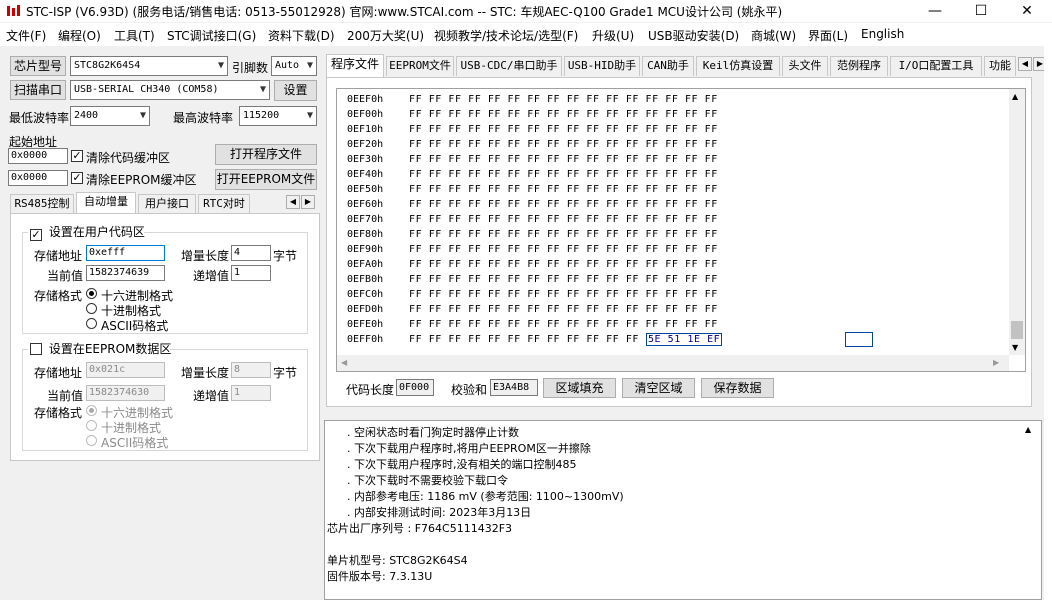 The height and width of the screenshot is (600, 1052). Describe the element at coordinates (251, 253) in the screenshot. I see `user-inc-len-input: 4` at that location.